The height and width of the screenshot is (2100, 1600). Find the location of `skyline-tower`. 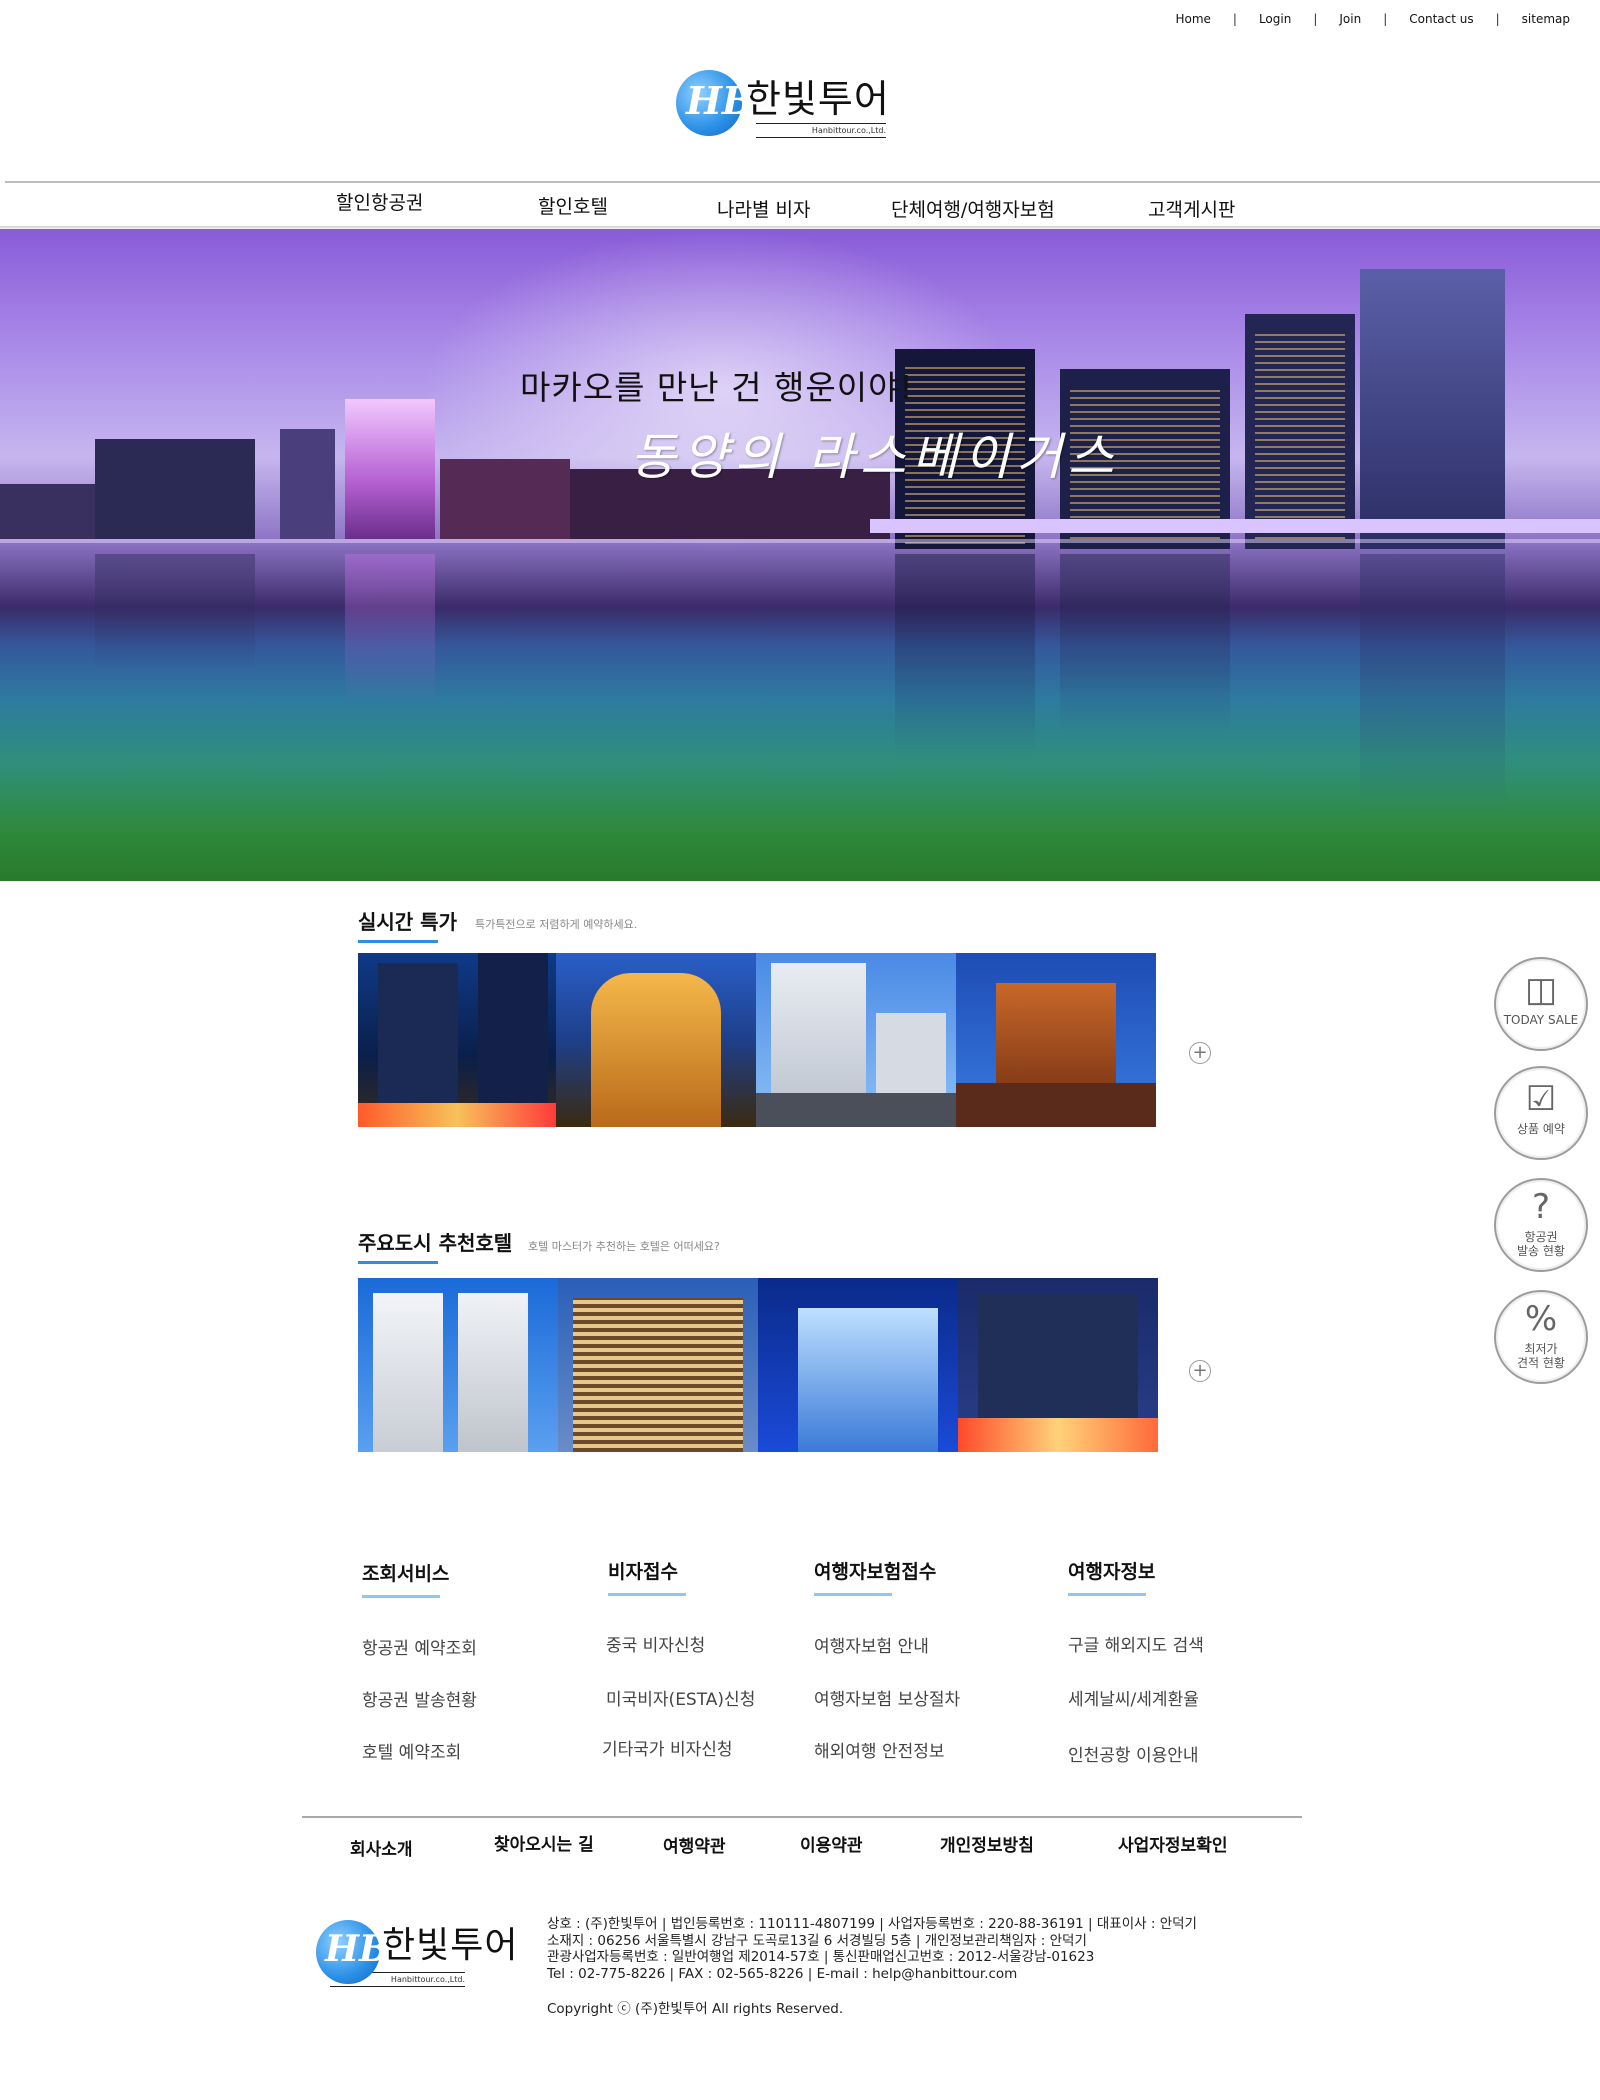

skyline-tower is located at coordinates (1432, 409).